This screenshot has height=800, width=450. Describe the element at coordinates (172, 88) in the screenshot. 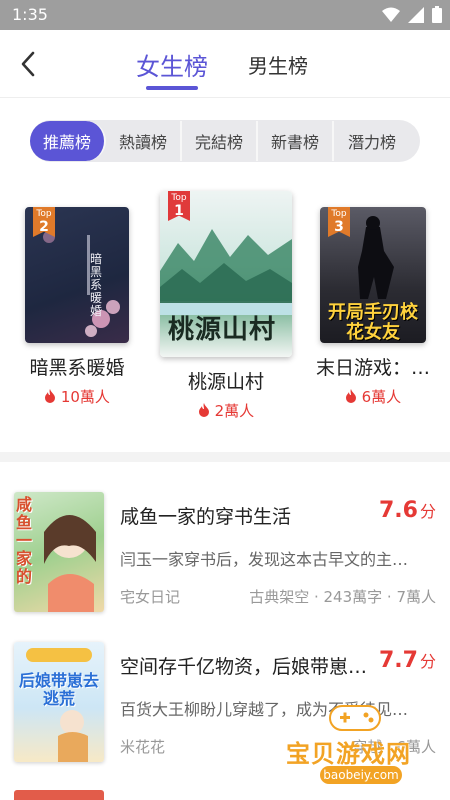

I see `active-tab-indicator` at that location.